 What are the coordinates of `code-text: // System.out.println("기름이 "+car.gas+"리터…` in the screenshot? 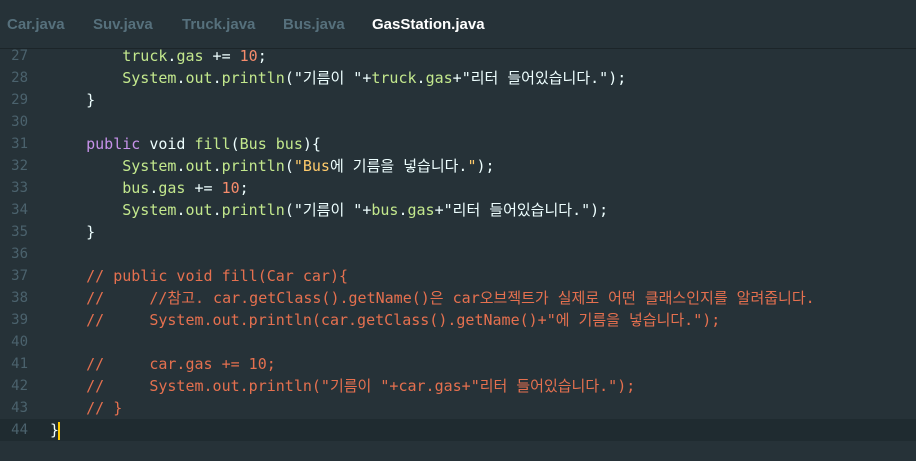 It's located at (342, 386).